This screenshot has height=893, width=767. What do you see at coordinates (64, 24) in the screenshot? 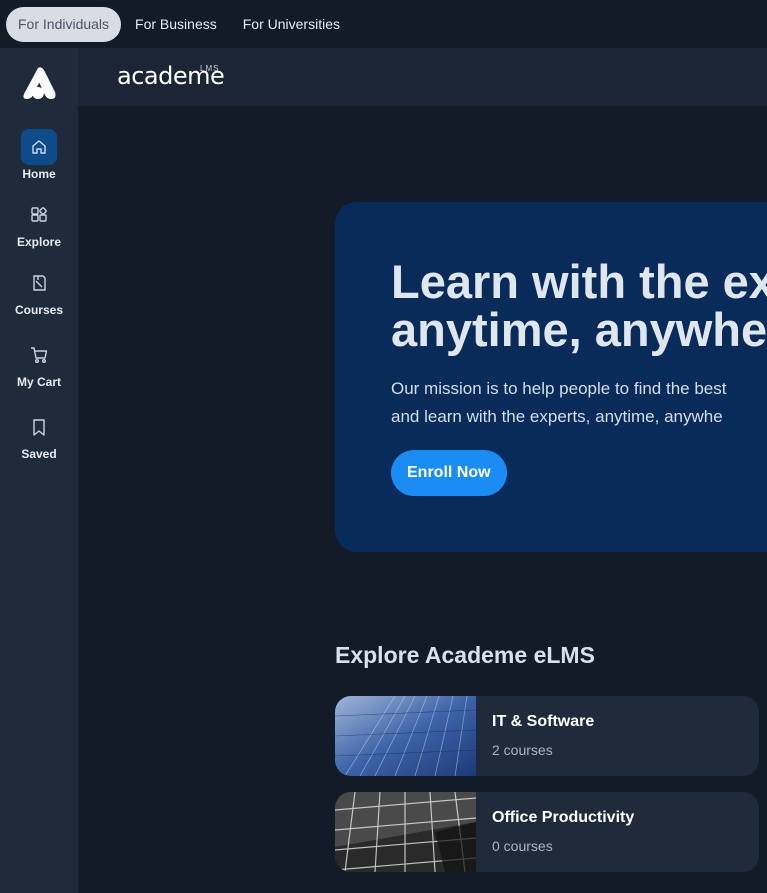
I see `tab-for-individuals: For Individuals` at bounding box center [64, 24].